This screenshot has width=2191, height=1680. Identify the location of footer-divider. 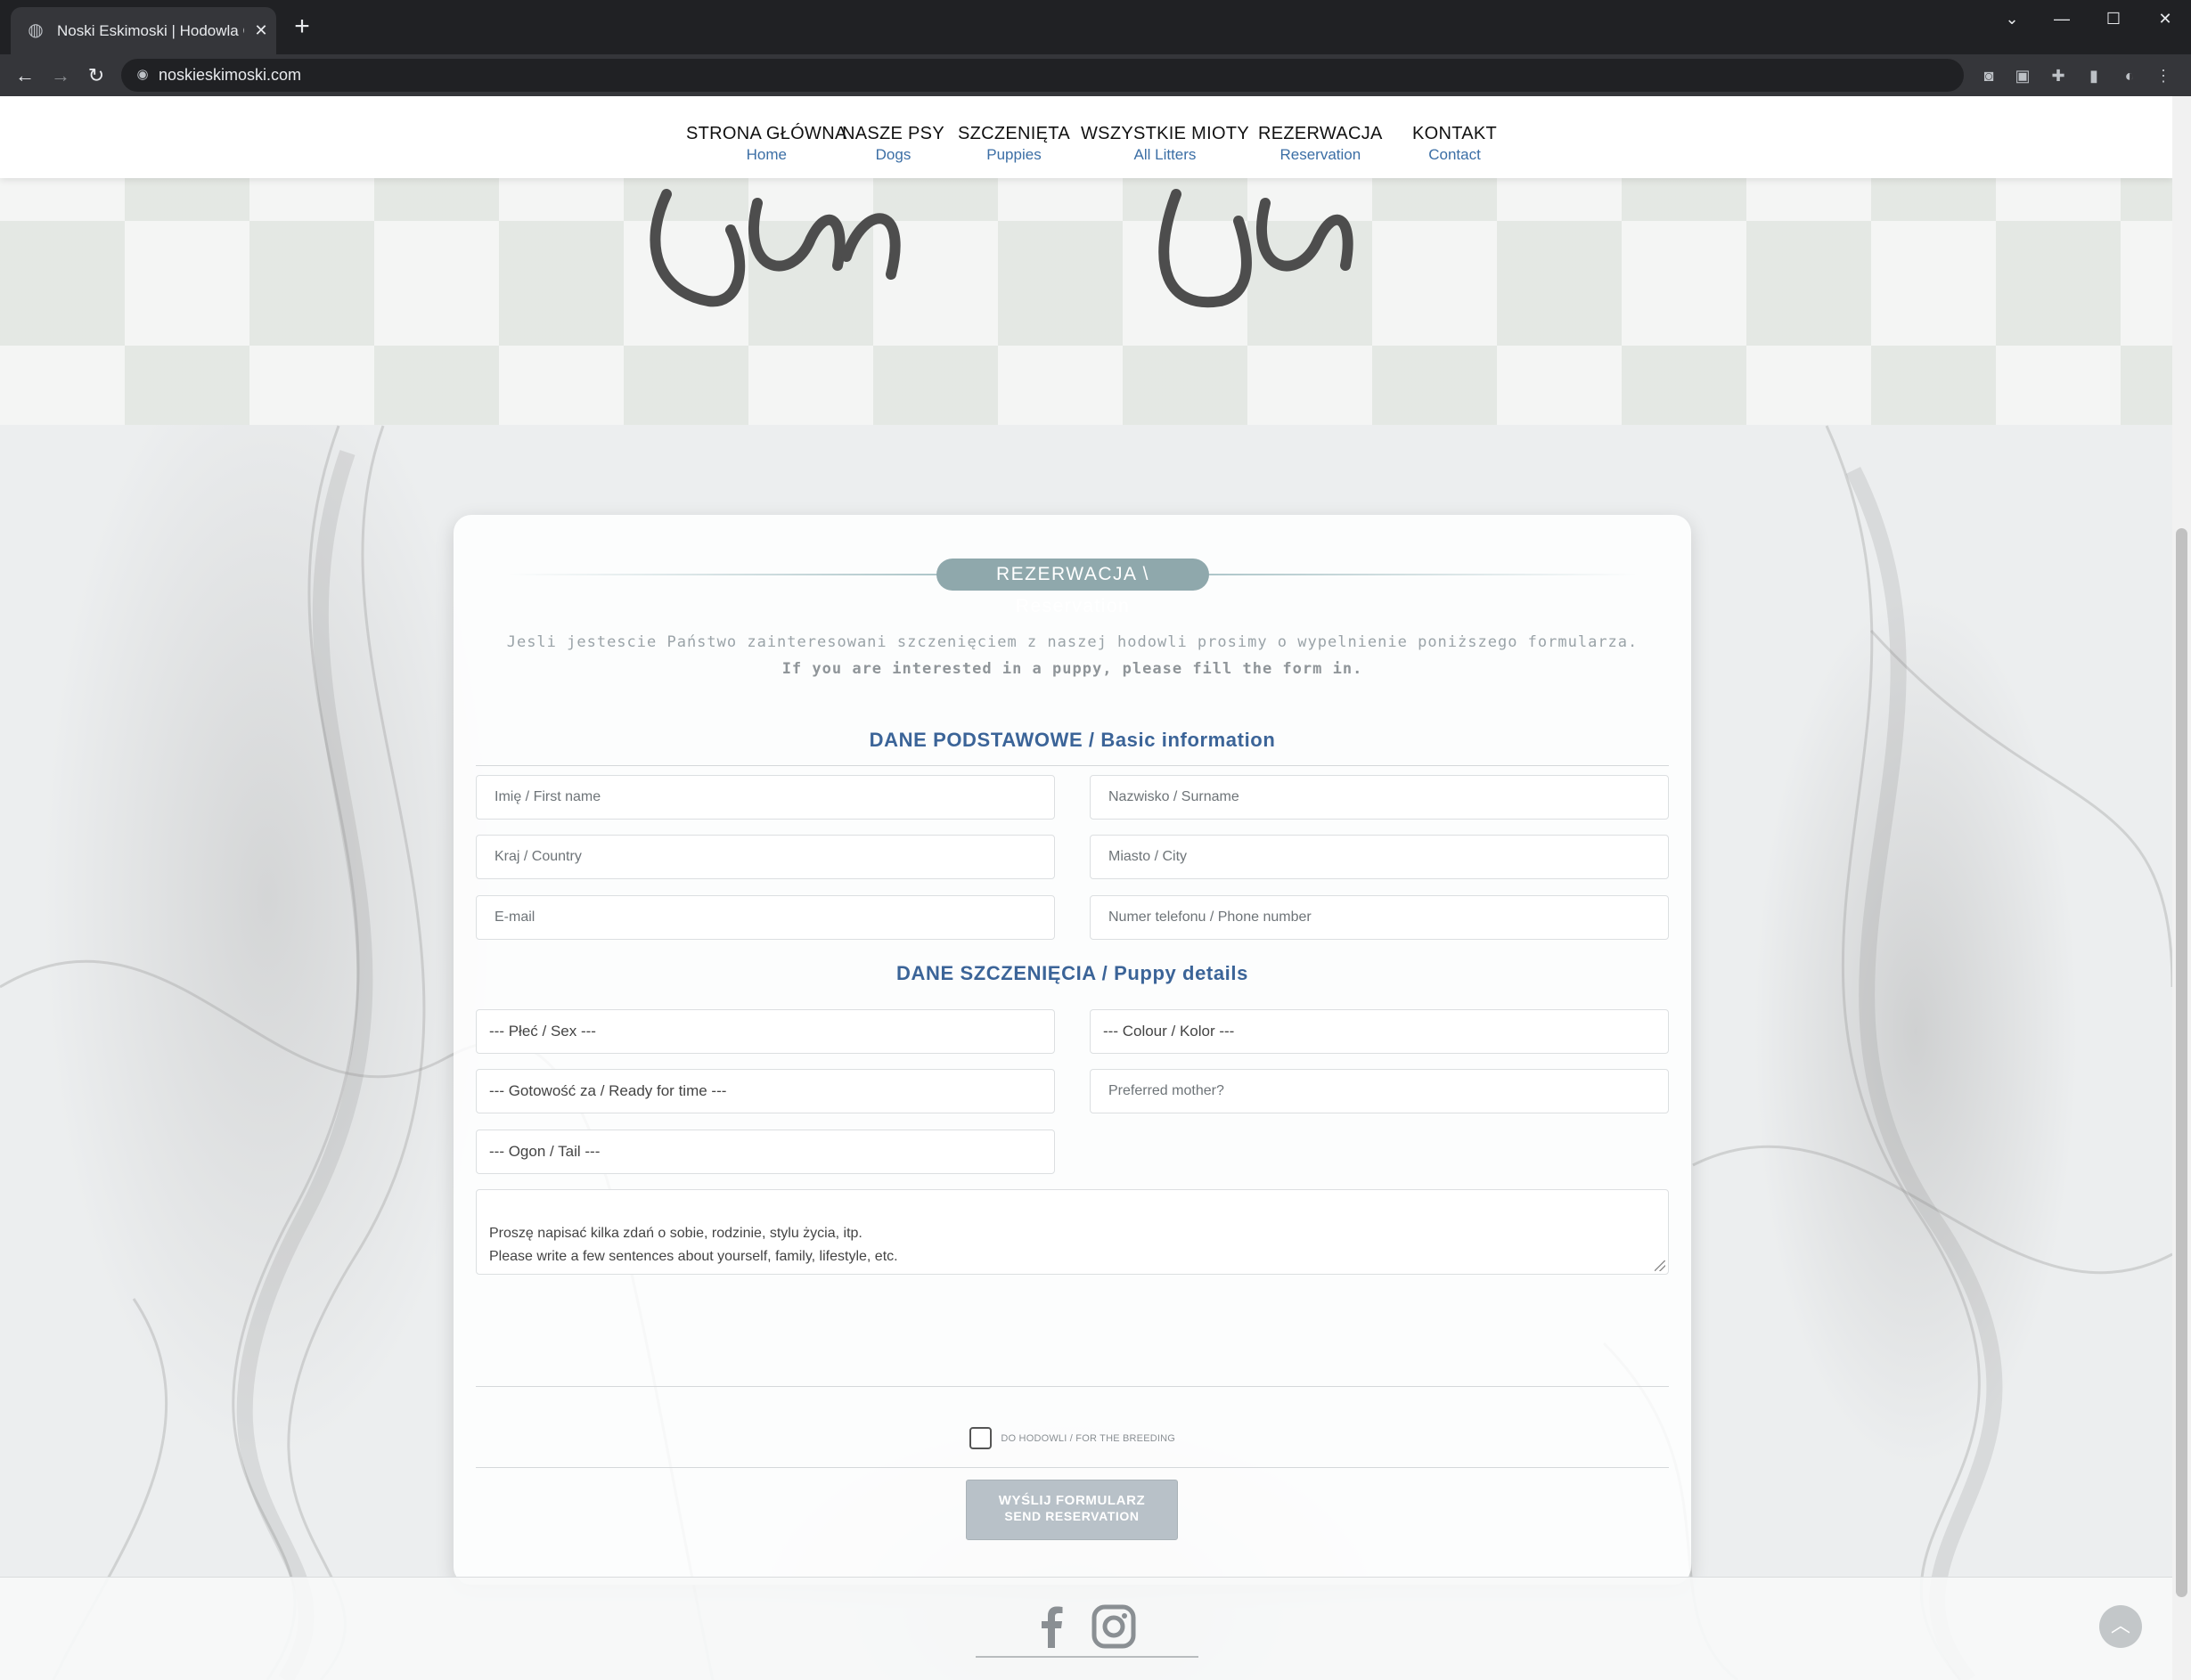
(1087, 1657).